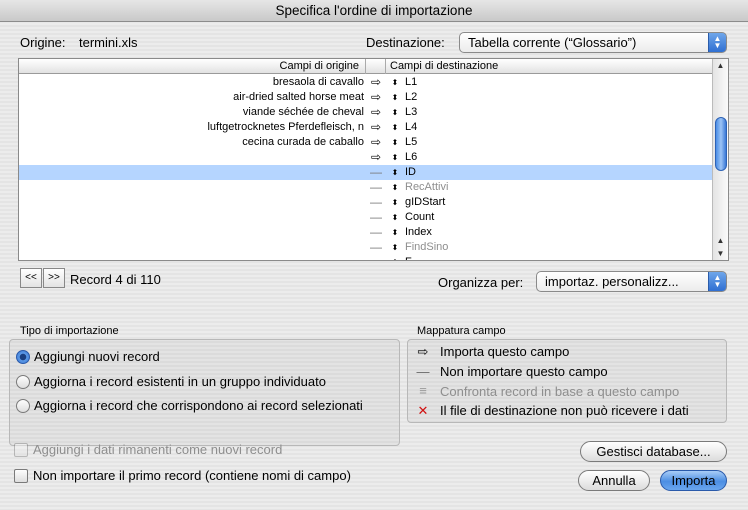 The image size is (748, 510). I want to click on table-row: — ⬍ RecAttivi, so click(366, 187).